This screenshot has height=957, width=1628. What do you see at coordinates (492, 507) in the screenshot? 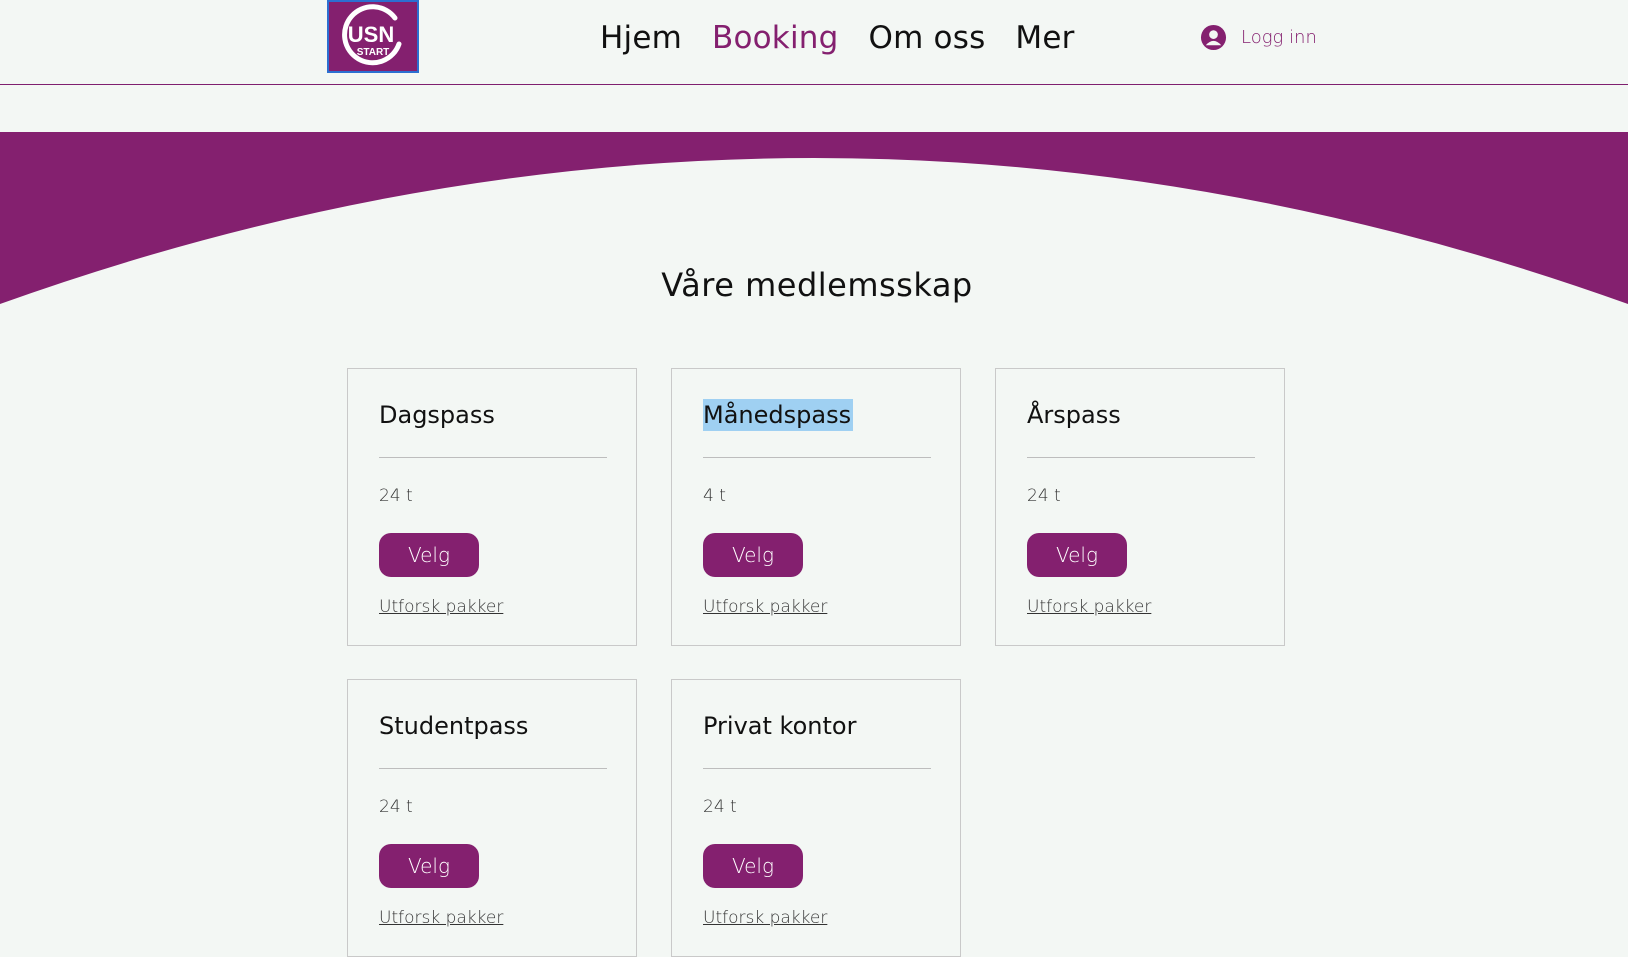
I see `membership-card-dagspass: Dagspass 24 t Velg Utforsk pakker` at bounding box center [492, 507].